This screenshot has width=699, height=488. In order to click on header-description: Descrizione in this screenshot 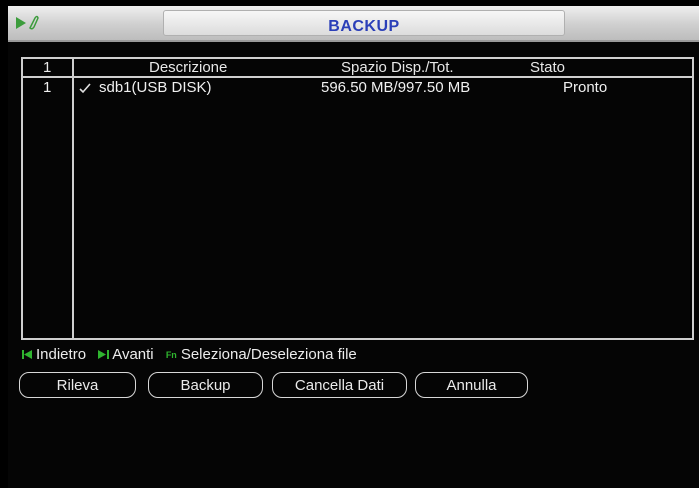, I will do `click(188, 67)`.